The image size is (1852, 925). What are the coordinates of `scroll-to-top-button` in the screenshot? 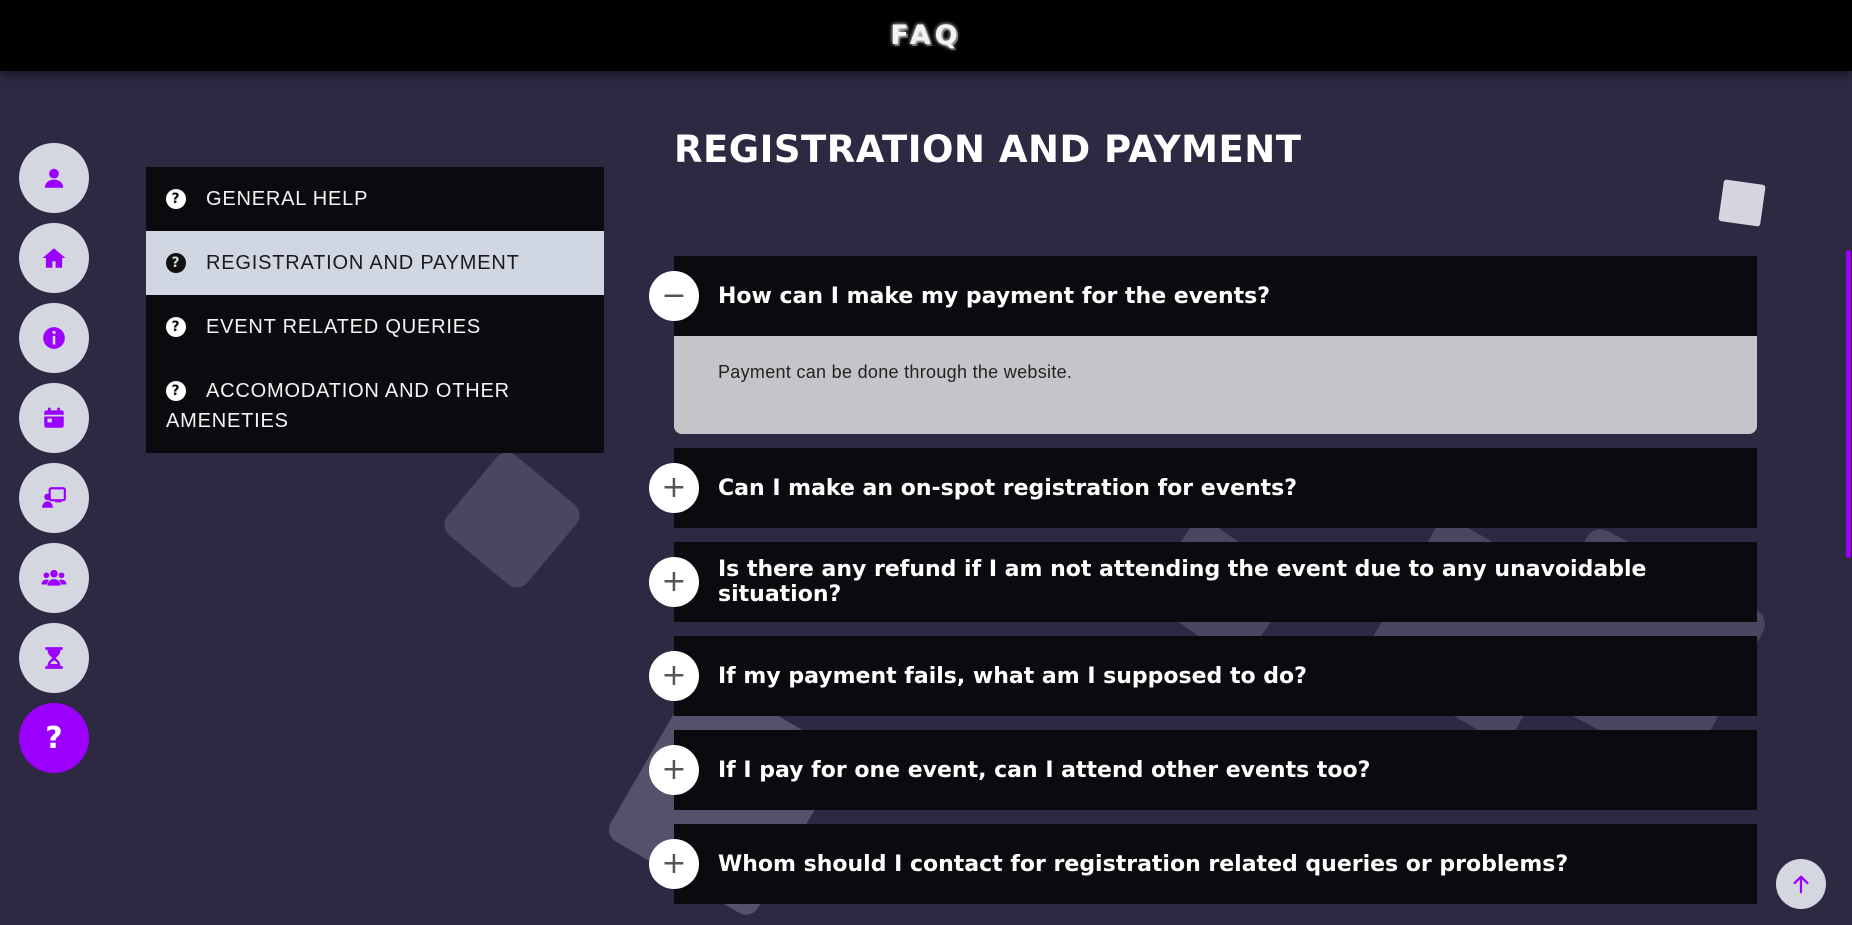 It's located at (1801, 884).